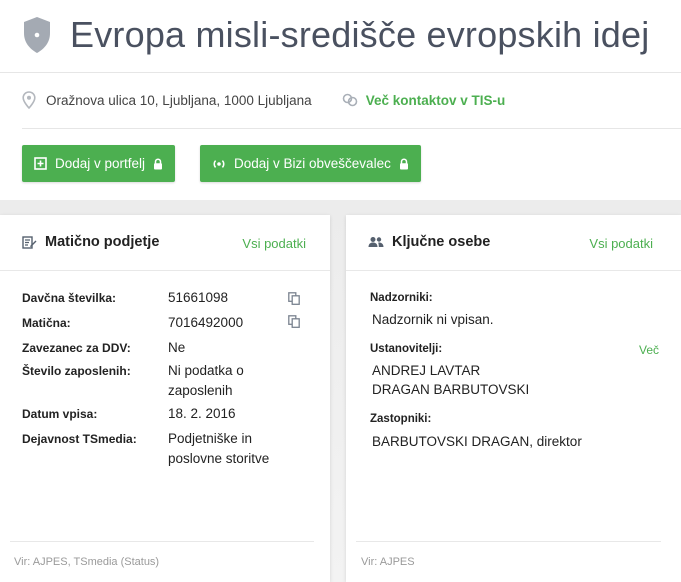 The height and width of the screenshot is (582, 681). I want to click on representative-name: BARBUTOVSKI DRAGAN, so click(451, 441).